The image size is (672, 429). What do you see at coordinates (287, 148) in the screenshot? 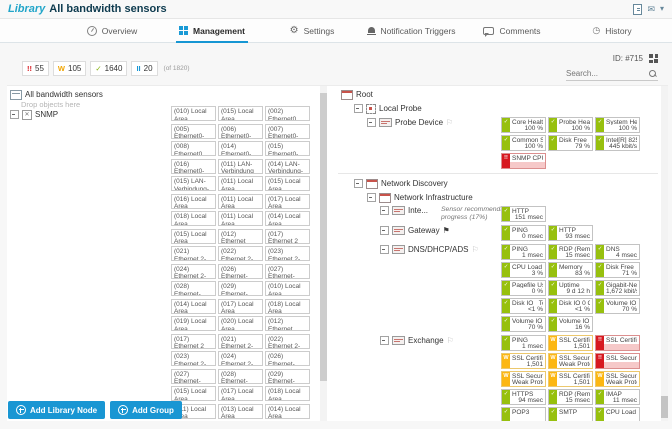
I see `library-item: (015) Ethernet0-QoS Packet` at bounding box center [287, 148].